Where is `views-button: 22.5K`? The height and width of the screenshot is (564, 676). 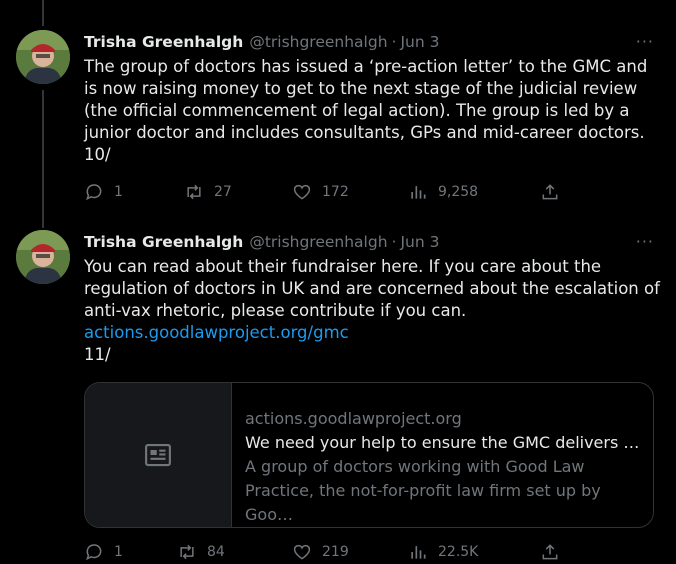
views-button: 22.5K is located at coordinates (443, 552).